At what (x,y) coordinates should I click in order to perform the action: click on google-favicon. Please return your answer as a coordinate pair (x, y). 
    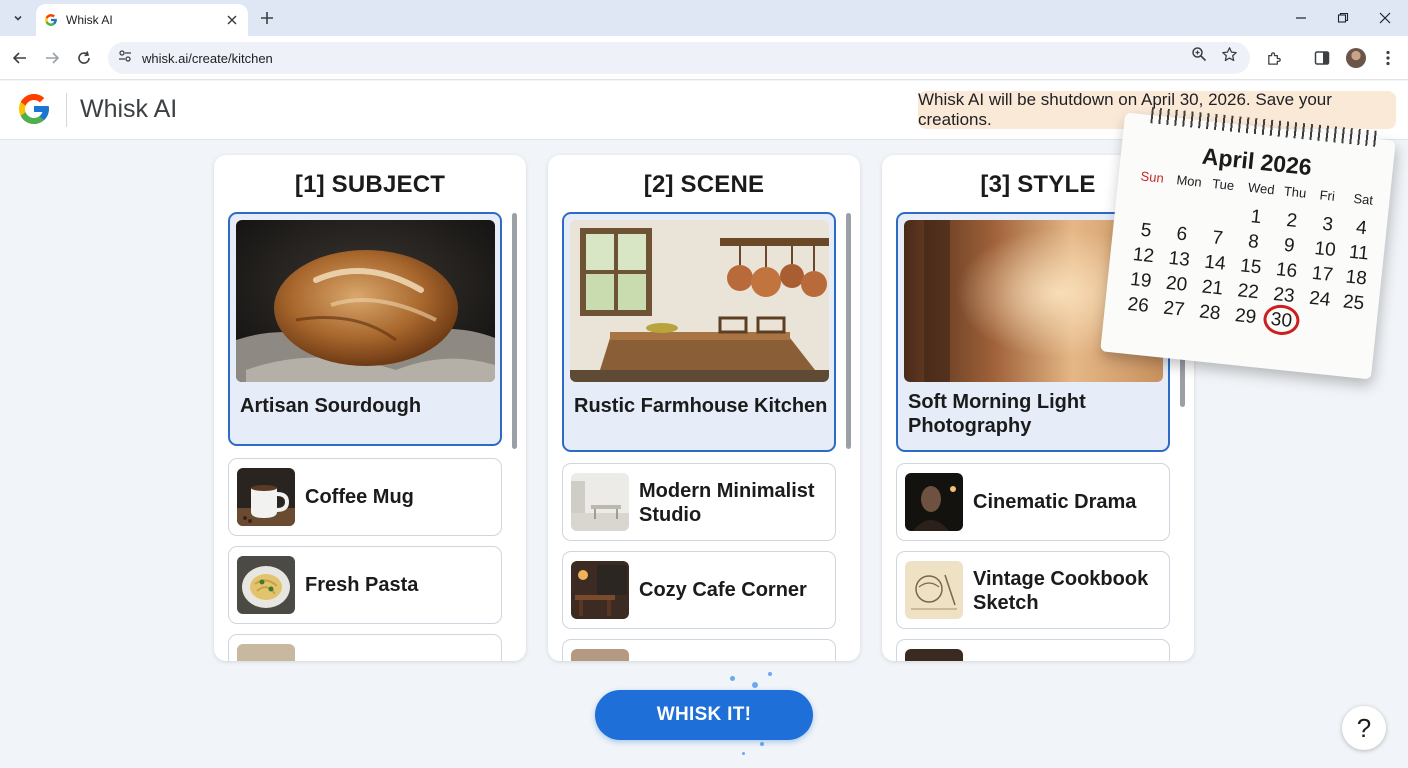
    Looking at the image, I should click on (51, 20).